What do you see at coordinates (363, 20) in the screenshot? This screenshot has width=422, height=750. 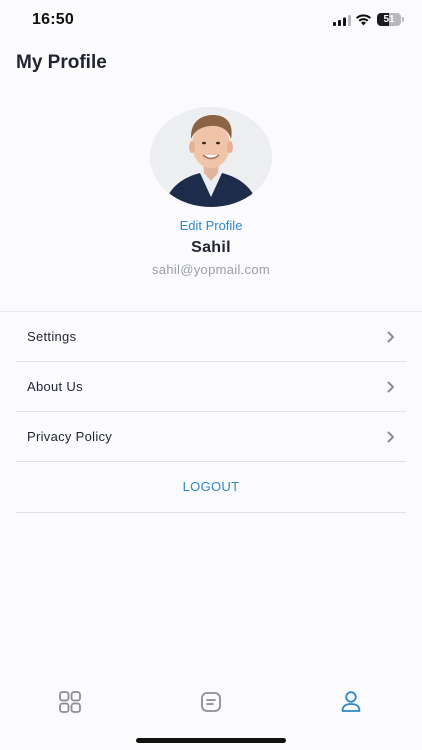 I see `wifi-icon` at bounding box center [363, 20].